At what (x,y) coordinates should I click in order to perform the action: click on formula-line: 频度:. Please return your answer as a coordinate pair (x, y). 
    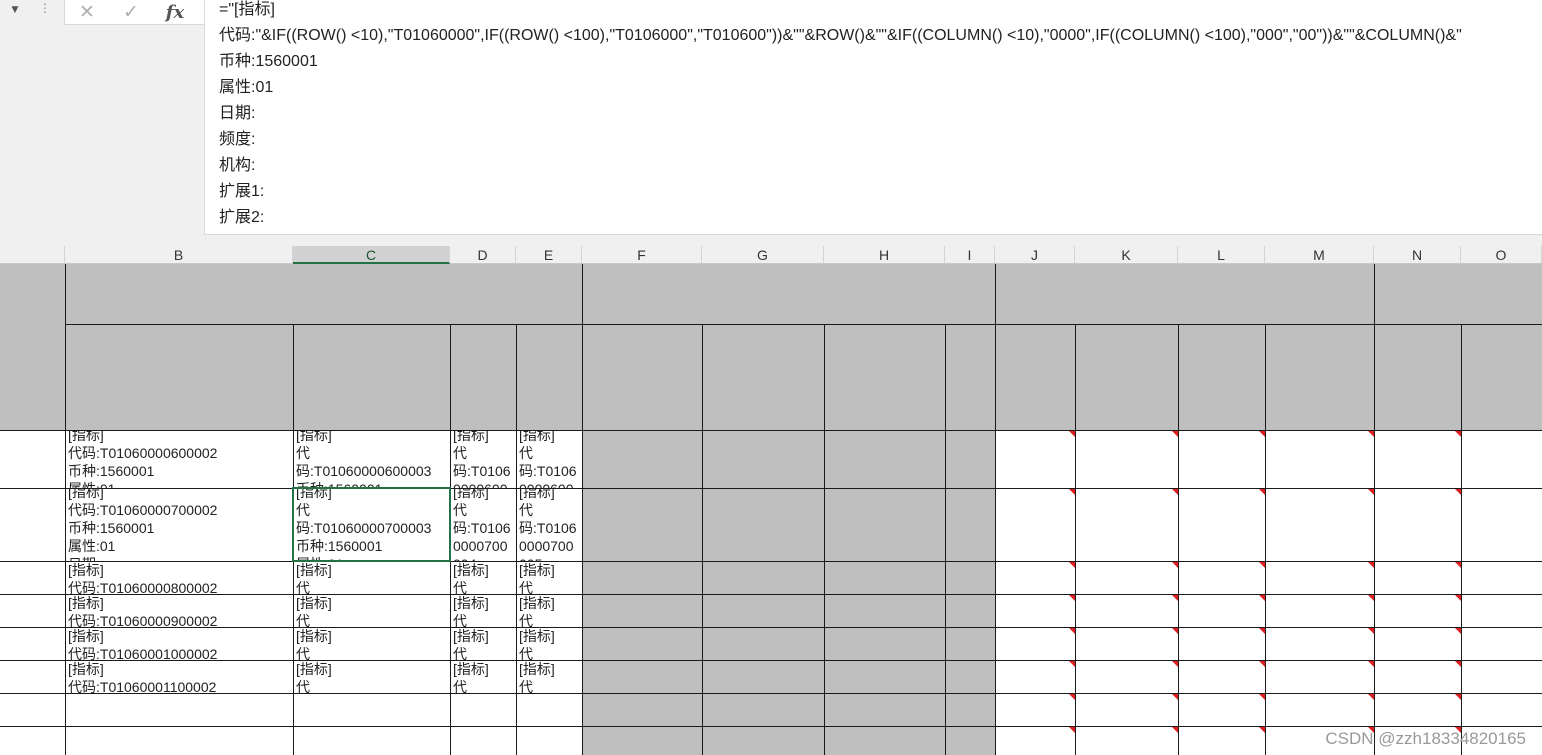
    Looking at the image, I should click on (237, 139).